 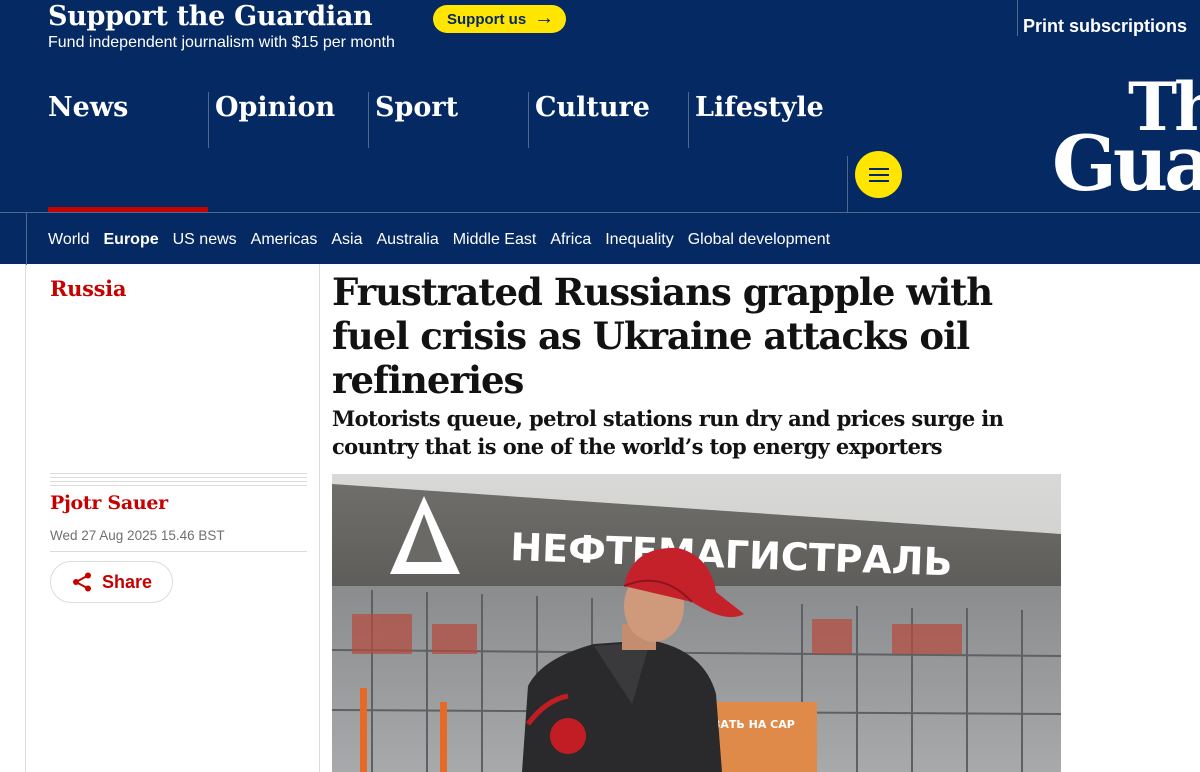 What do you see at coordinates (753, 724) in the screenshot?
I see `kiosk-text: ВАТЬ НА САР` at bounding box center [753, 724].